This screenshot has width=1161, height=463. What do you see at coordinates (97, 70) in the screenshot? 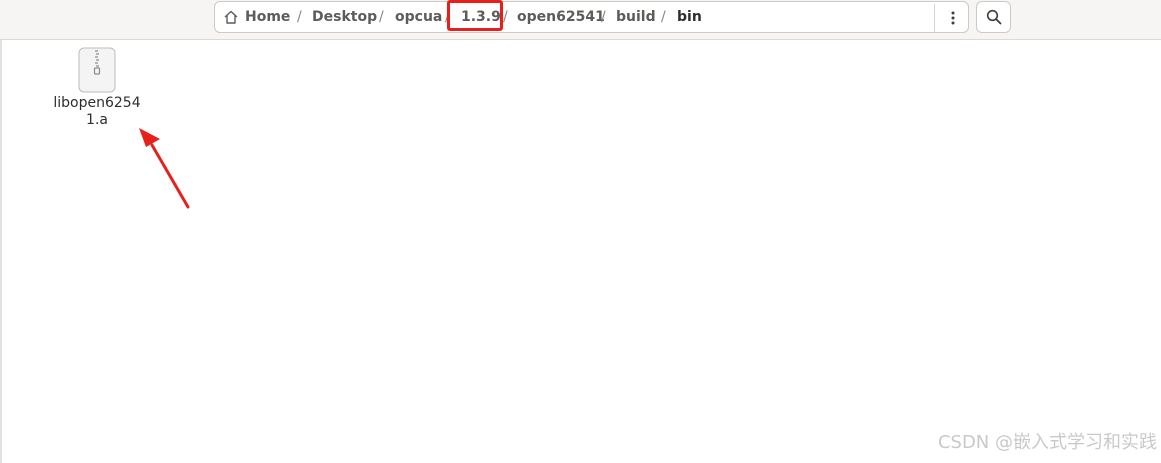
I see `archive-file-icon` at bounding box center [97, 70].